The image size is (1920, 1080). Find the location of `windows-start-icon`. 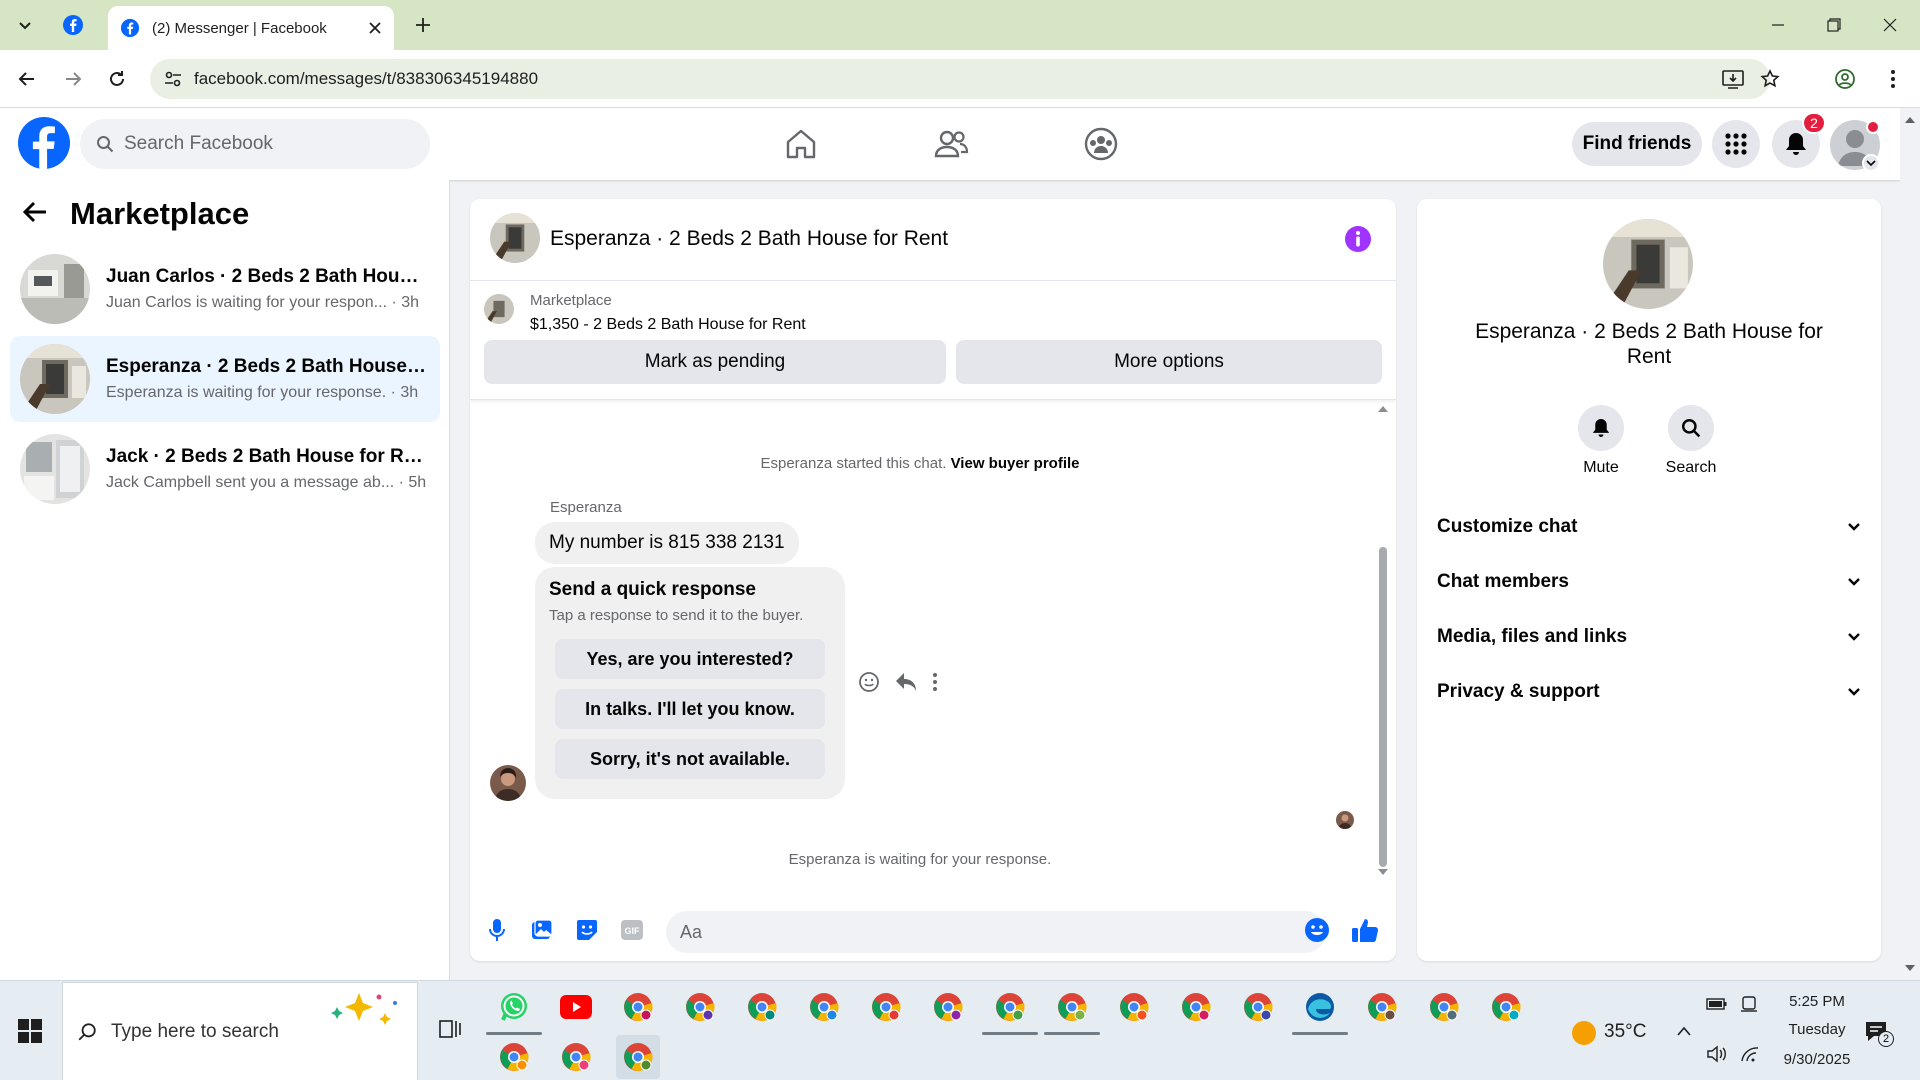

windows-start-icon is located at coordinates (30, 1031).